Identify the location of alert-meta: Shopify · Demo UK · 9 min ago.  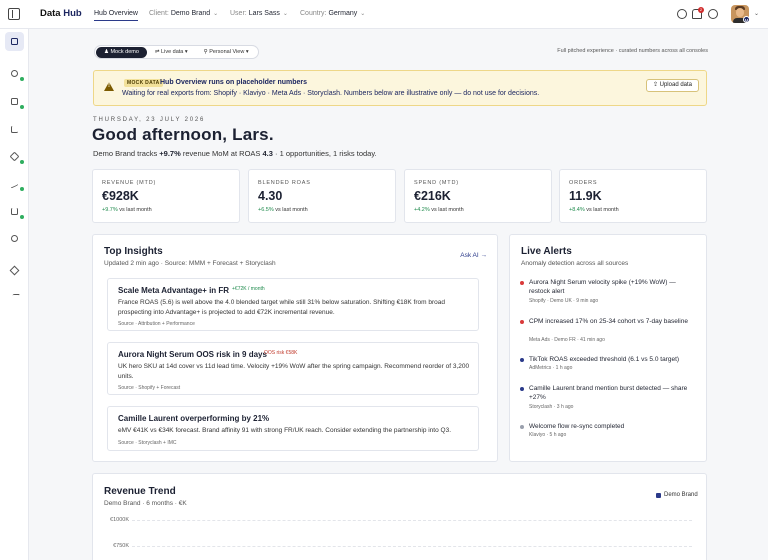
(564, 301).